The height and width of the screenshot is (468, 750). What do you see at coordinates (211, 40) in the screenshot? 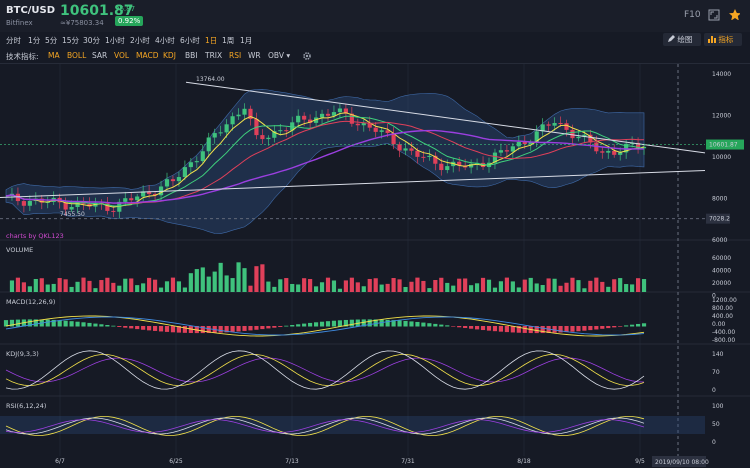
I see `tf-1d: 1日` at bounding box center [211, 40].